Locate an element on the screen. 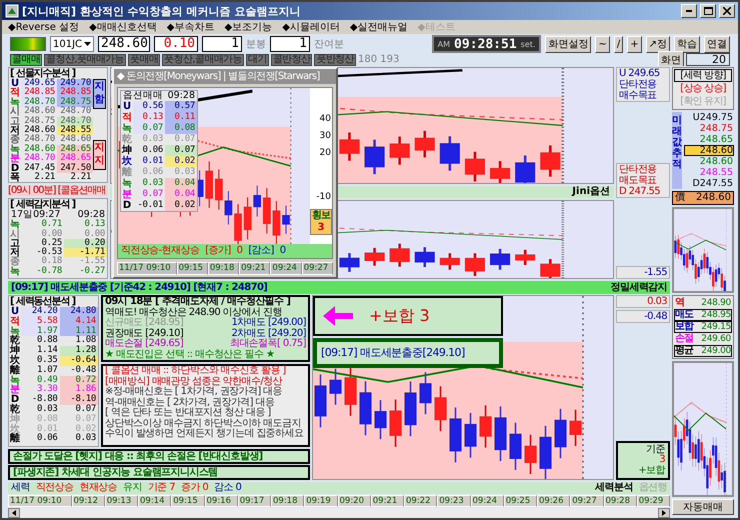  menu-item: ◆시뮬레이터 is located at coordinates (311, 27).